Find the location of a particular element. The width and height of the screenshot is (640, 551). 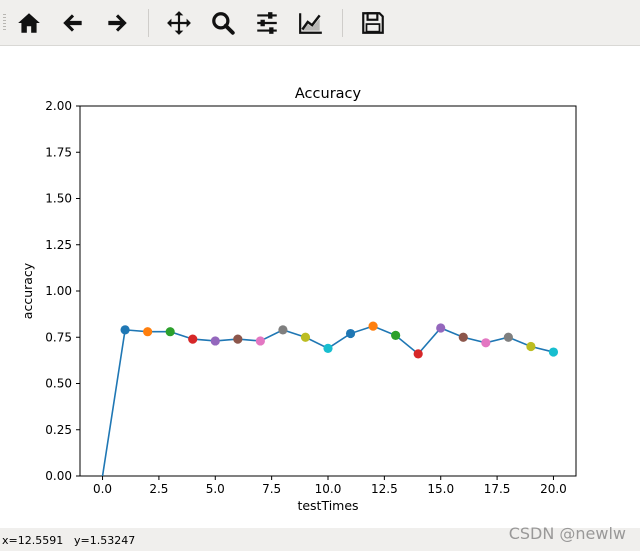

arrow-right-icon is located at coordinates (117, 23).